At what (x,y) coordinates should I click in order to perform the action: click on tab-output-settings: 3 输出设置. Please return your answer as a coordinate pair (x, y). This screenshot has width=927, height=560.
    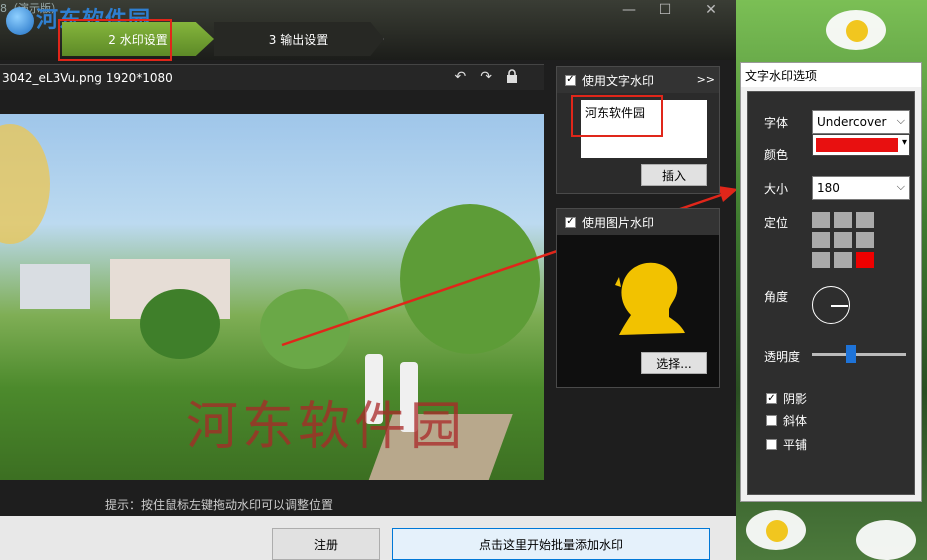
    Looking at the image, I should click on (299, 39).